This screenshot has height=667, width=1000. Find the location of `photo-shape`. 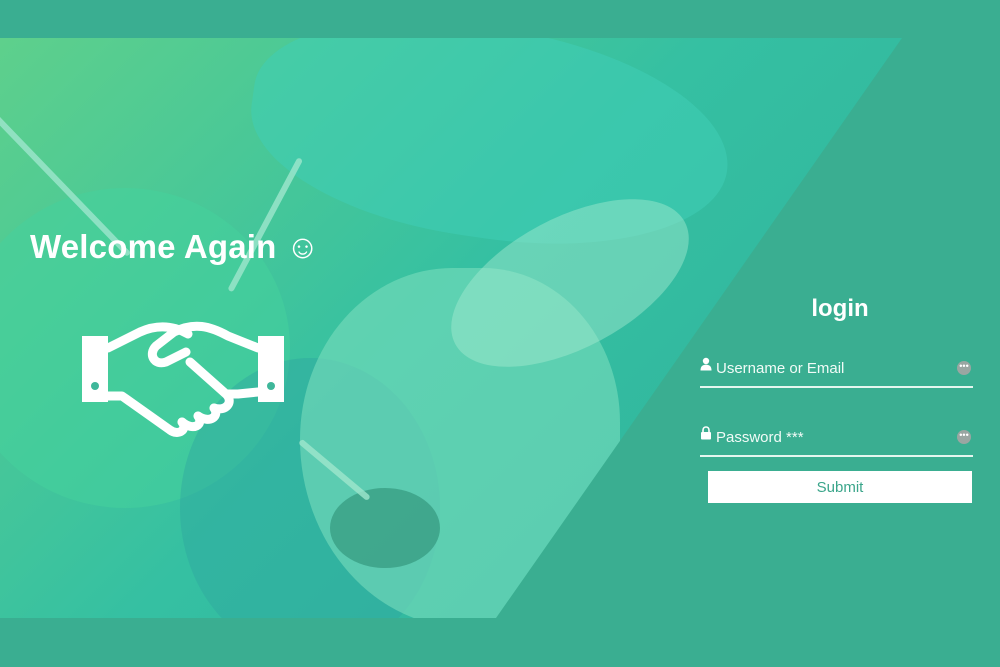

photo-shape is located at coordinates (385, 528).